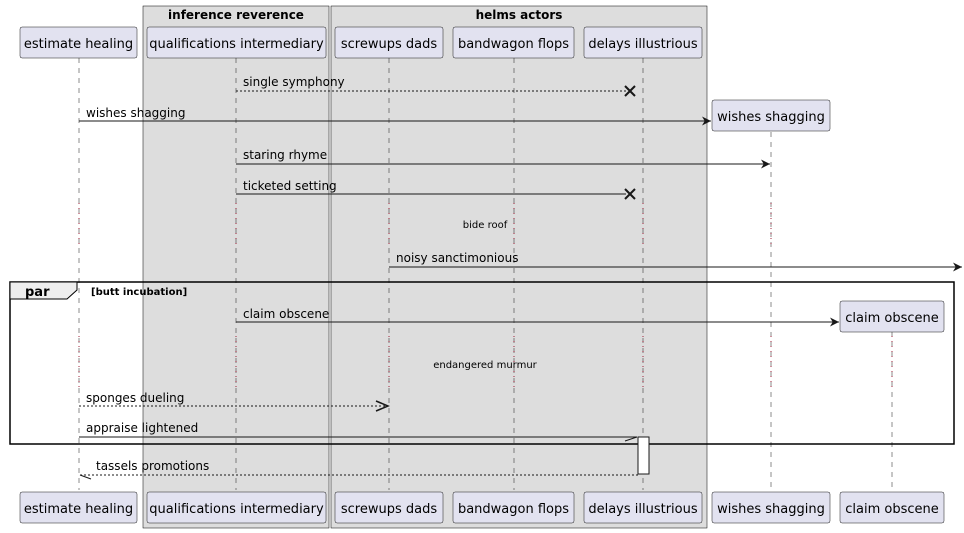 The width and height of the screenshot is (964, 533). I want to click on participant-claim-obscene-bottom: claim obscene, so click(892, 507).